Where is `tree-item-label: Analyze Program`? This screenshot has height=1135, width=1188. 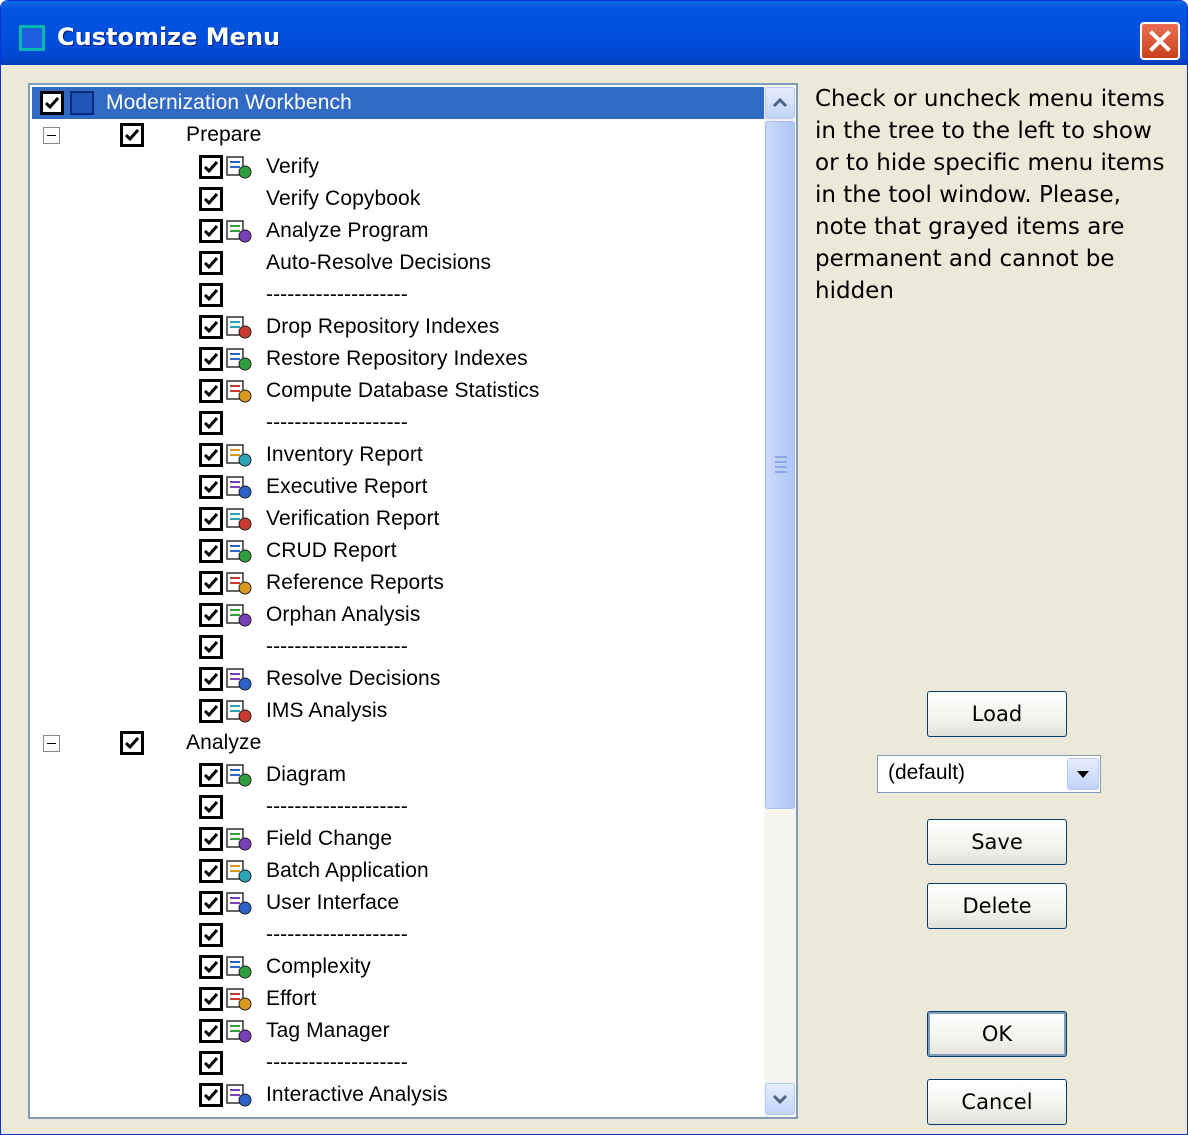 tree-item-label: Analyze Program is located at coordinates (347, 230).